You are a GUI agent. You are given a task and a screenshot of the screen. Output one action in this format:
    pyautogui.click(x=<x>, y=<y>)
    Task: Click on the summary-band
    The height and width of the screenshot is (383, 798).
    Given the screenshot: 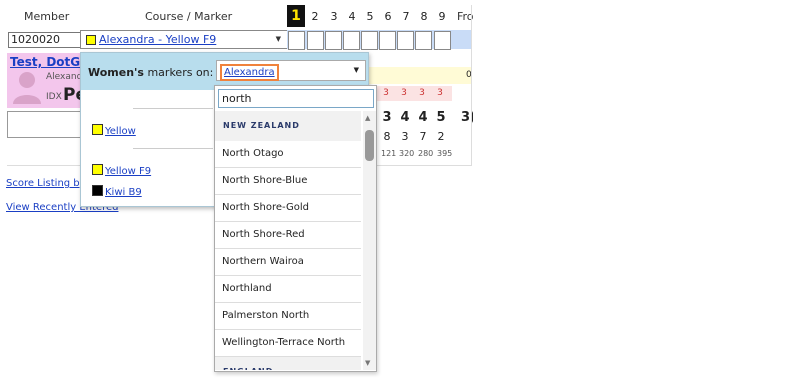 What is the action you would take?
    pyautogui.click(x=419, y=75)
    